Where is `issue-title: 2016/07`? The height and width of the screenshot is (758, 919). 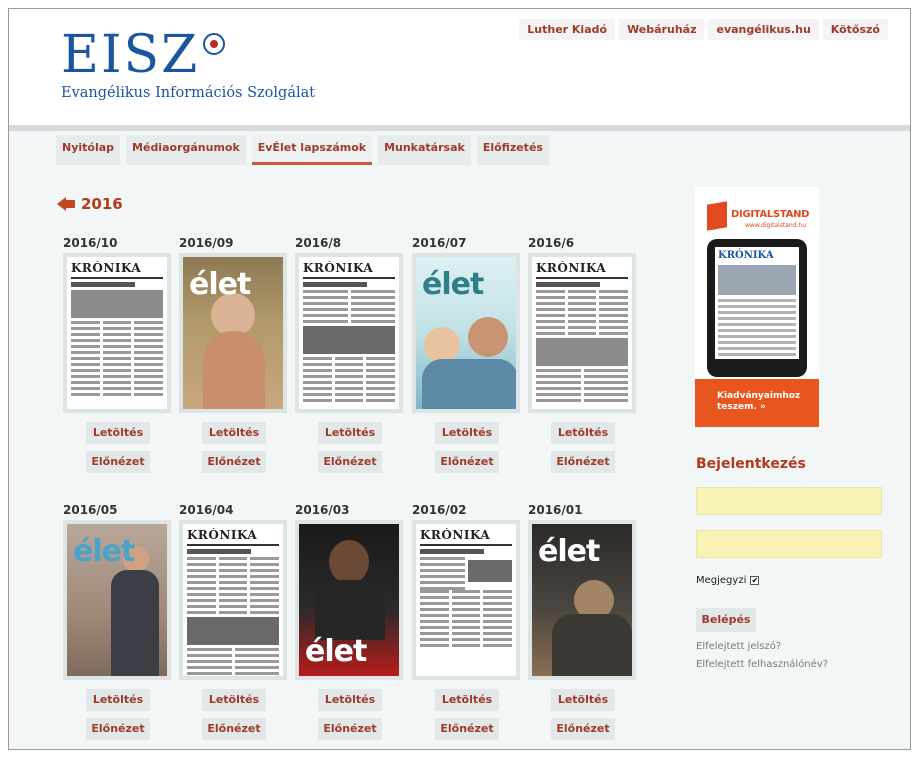
issue-title: 2016/07 is located at coordinates (439, 243).